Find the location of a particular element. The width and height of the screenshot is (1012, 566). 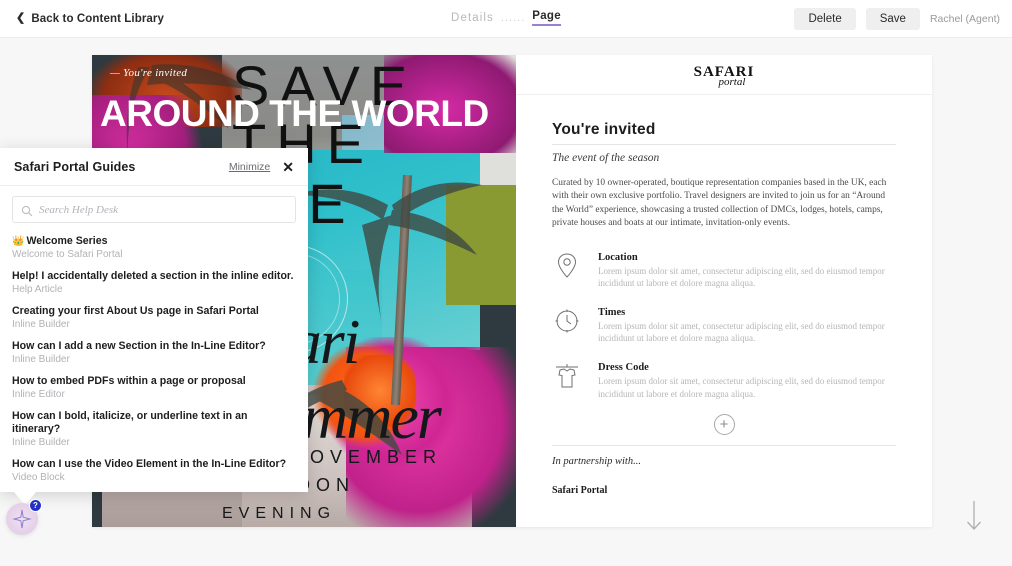

help-badge: ? is located at coordinates (35, 505).